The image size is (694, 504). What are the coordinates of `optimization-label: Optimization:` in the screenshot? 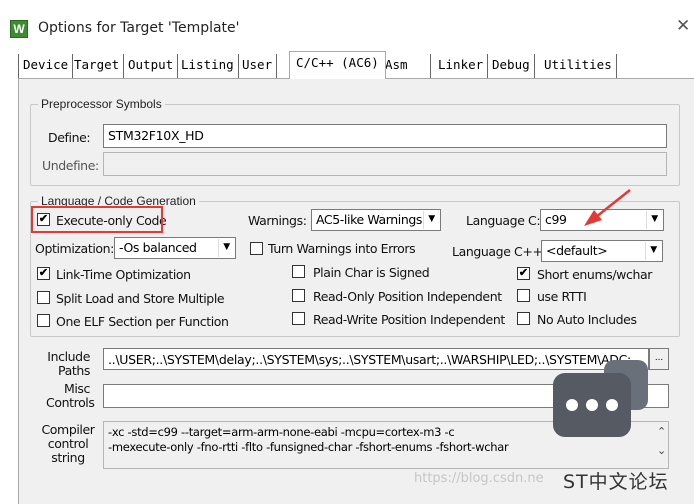 It's located at (74, 248).